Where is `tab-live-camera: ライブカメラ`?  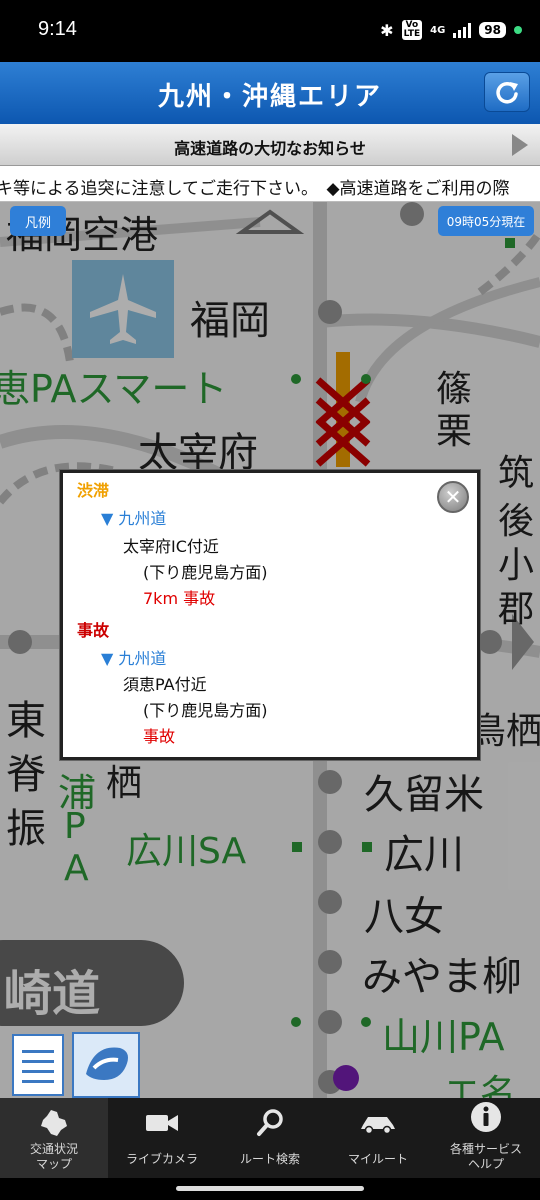 tab-live-camera: ライブカメラ is located at coordinates (162, 1138).